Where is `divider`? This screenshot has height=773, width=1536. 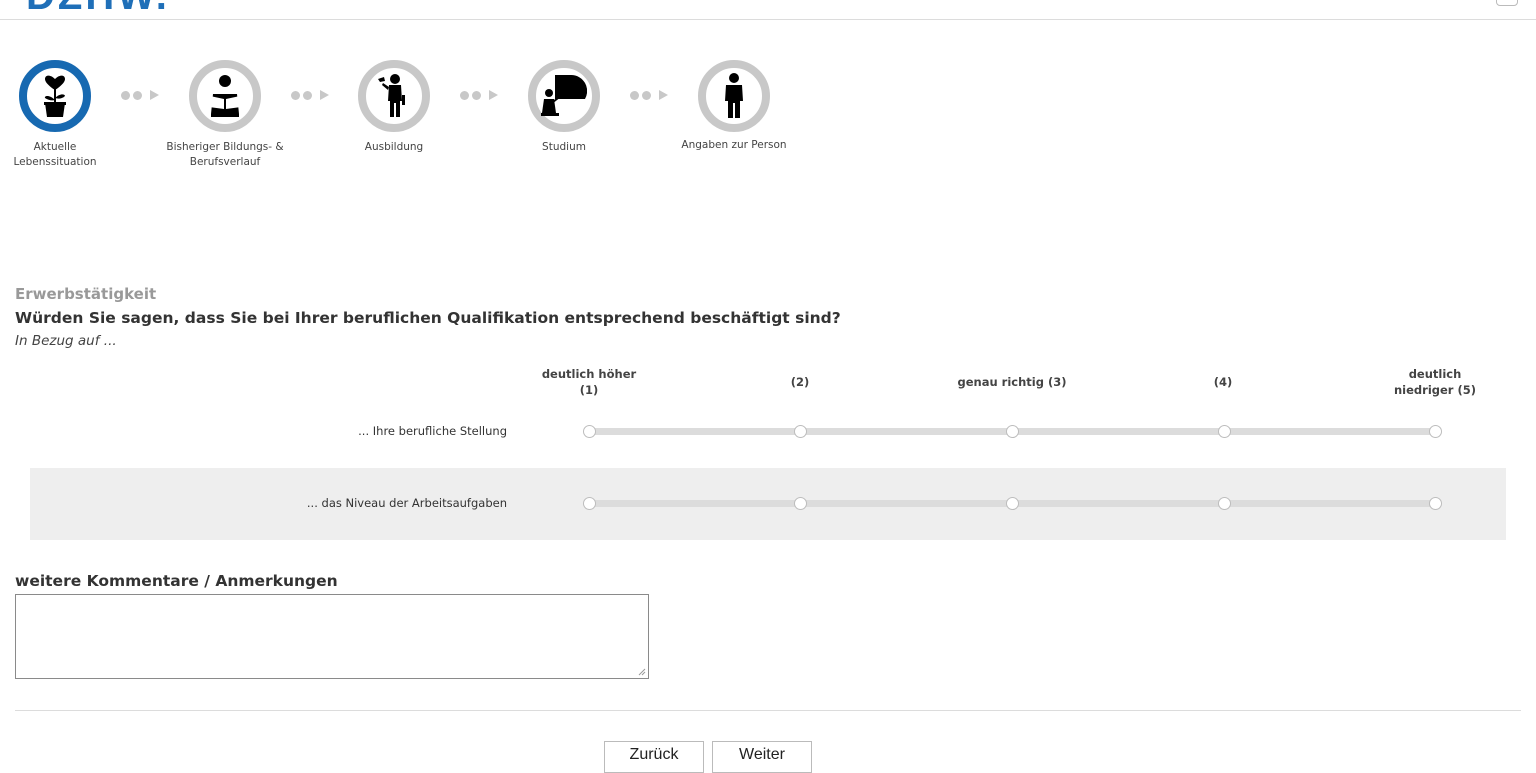 divider is located at coordinates (768, 710).